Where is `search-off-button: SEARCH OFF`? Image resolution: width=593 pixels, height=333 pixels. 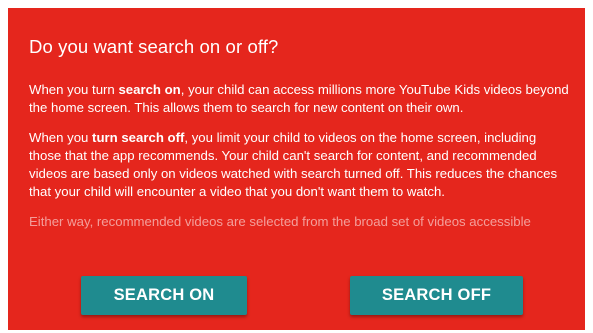 search-off-button: SEARCH OFF is located at coordinates (436, 295).